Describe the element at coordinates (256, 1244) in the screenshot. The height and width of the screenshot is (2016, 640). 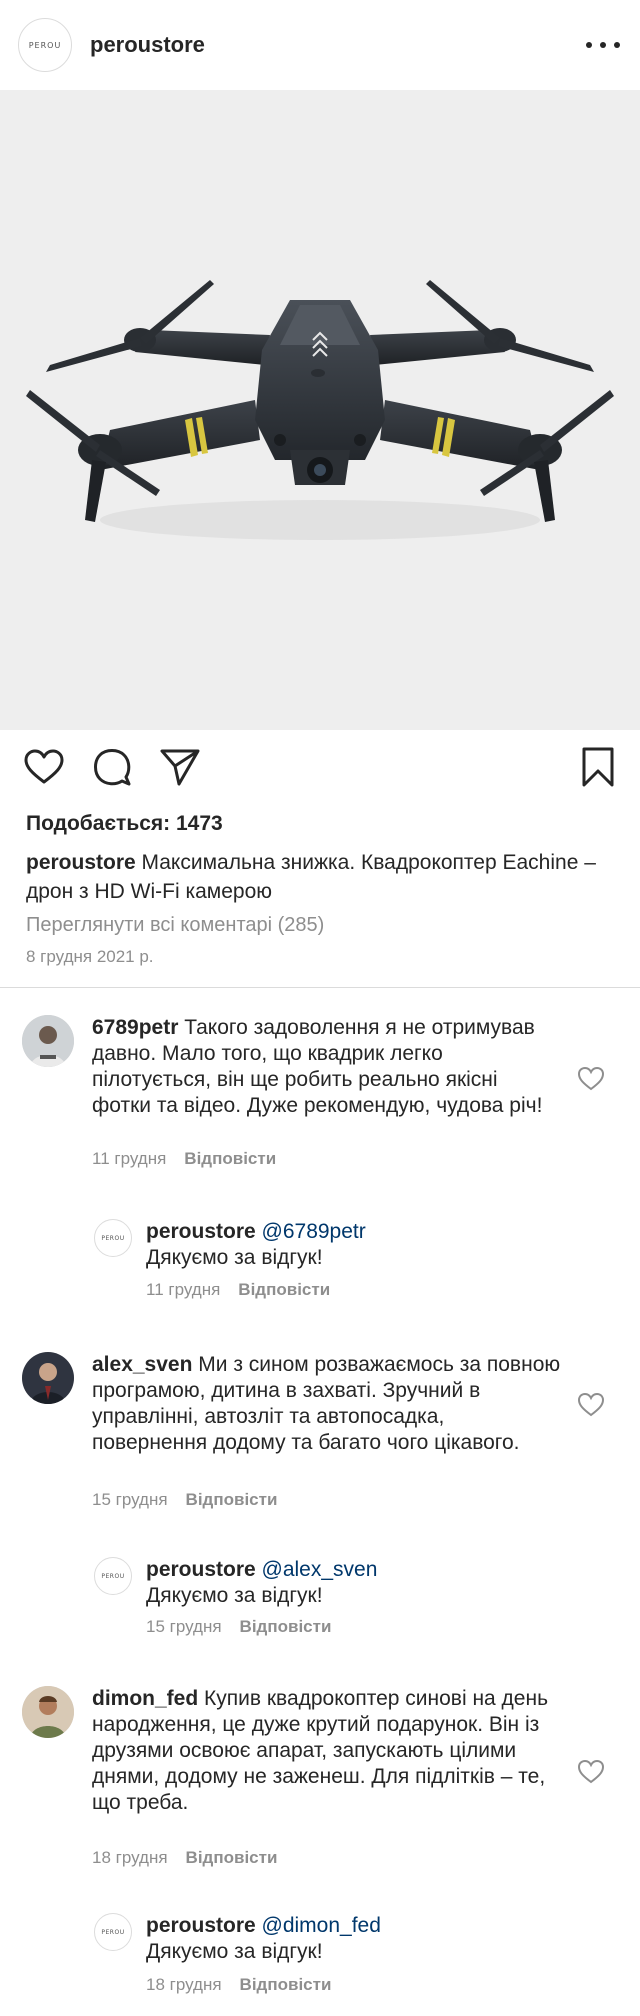
I see `reply-text: peroustore @6789petr Дякуємо за відгук!` at that location.